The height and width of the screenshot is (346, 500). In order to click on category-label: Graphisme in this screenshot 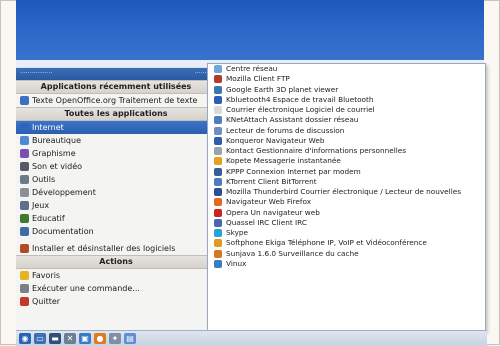, I will do `click(54, 153)`.